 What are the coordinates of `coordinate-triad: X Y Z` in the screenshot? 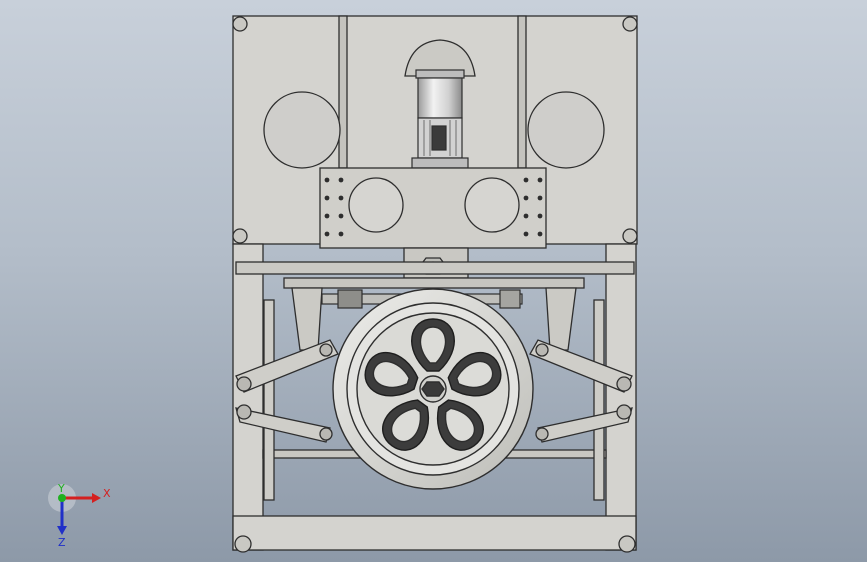 It's located at (79, 515).